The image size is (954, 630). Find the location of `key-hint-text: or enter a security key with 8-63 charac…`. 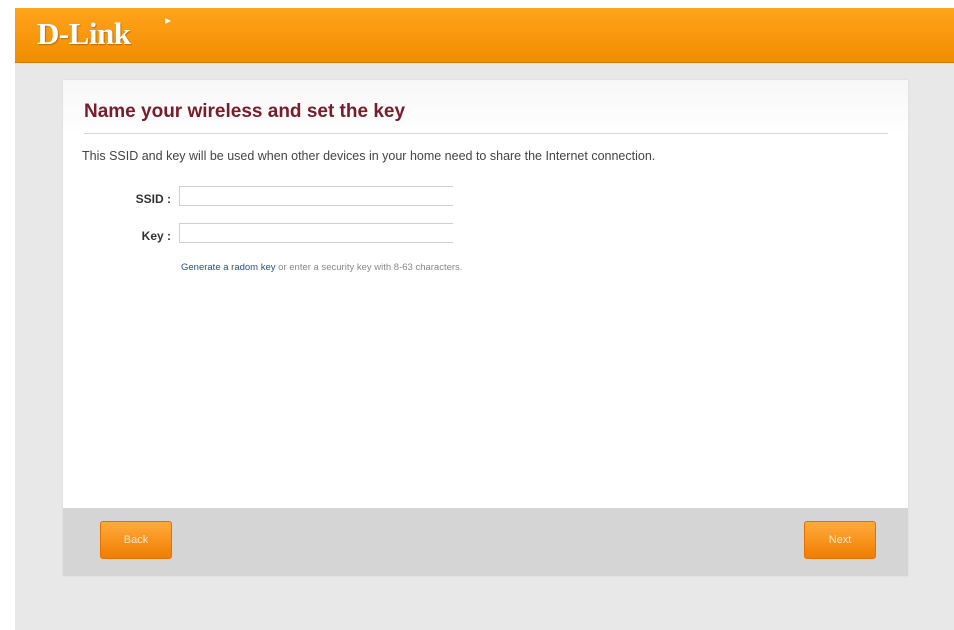

key-hint-text: or enter a security key with 8-63 charac… is located at coordinates (369, 267).